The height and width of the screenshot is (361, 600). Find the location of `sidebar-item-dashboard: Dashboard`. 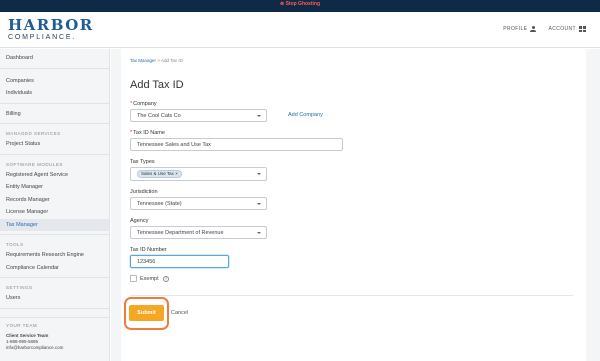

sidebar-item-dashboard: Dashboard is located at coordinates (54, 58).